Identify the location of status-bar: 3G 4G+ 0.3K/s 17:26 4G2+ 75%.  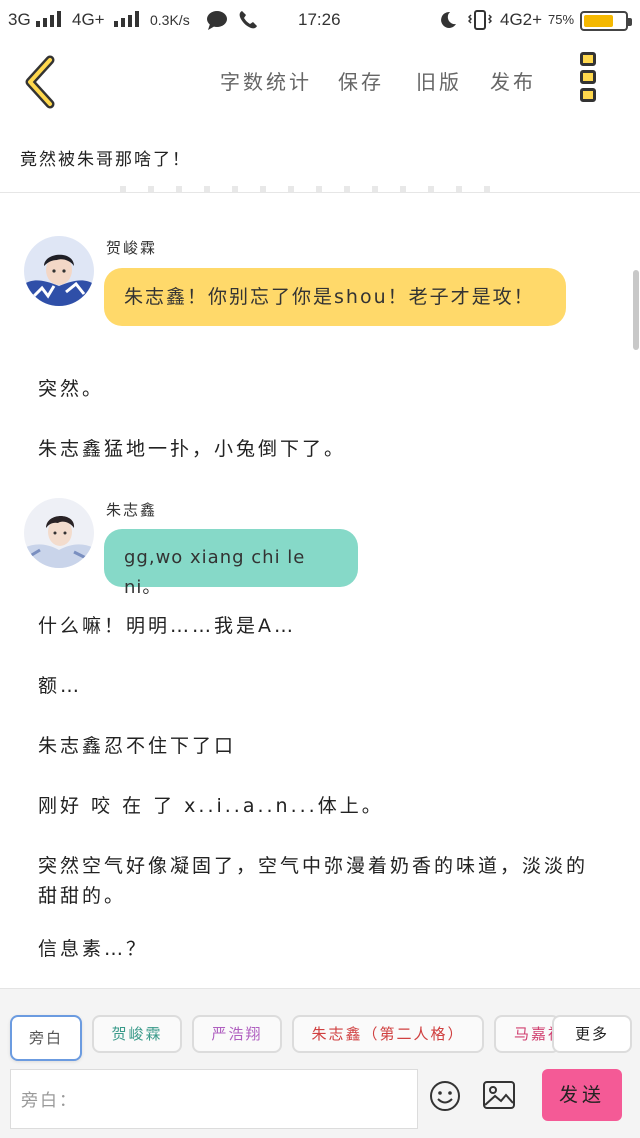
(320, 20).